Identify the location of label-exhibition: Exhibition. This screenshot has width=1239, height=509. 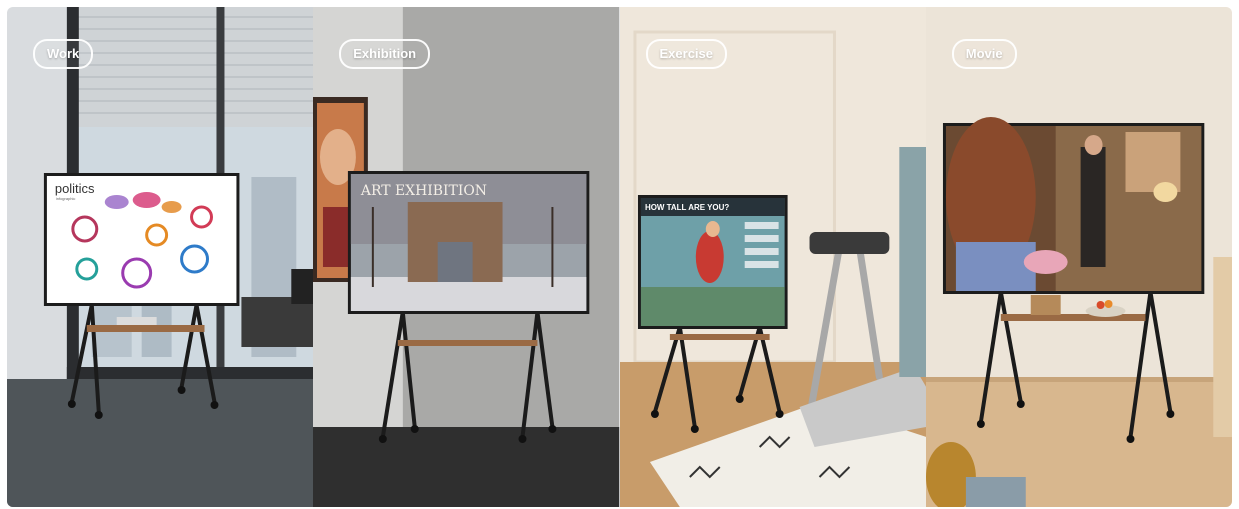
(385, 54).